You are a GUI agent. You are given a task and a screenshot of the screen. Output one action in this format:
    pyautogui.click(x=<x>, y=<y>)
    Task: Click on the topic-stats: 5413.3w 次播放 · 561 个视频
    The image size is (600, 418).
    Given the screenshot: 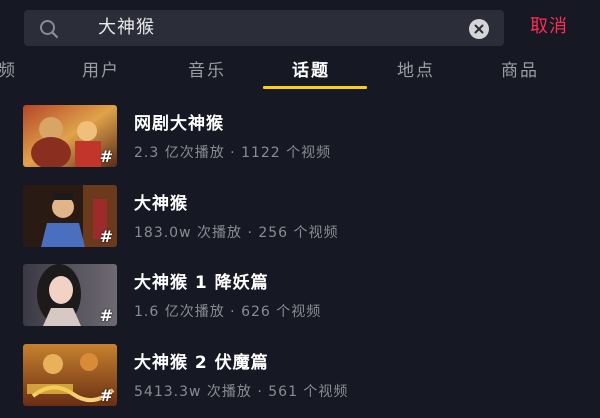 What is the action you would take?
    pyautogui.click(x=241, y=392)
    